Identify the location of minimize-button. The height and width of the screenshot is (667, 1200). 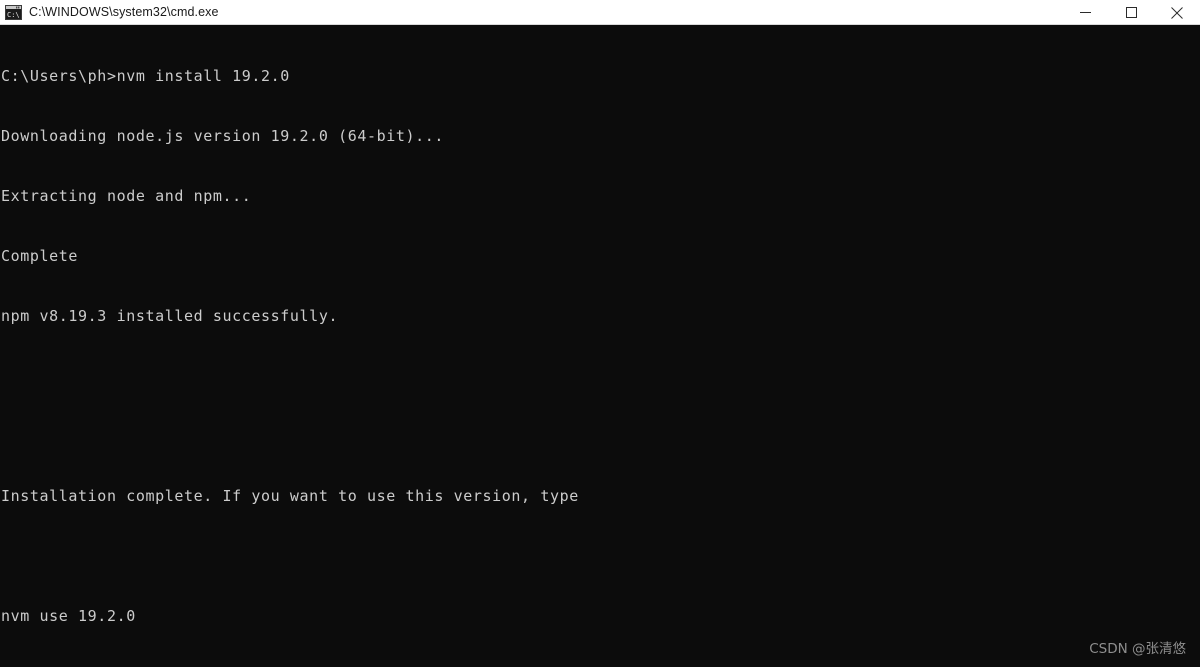
(1085, 12).